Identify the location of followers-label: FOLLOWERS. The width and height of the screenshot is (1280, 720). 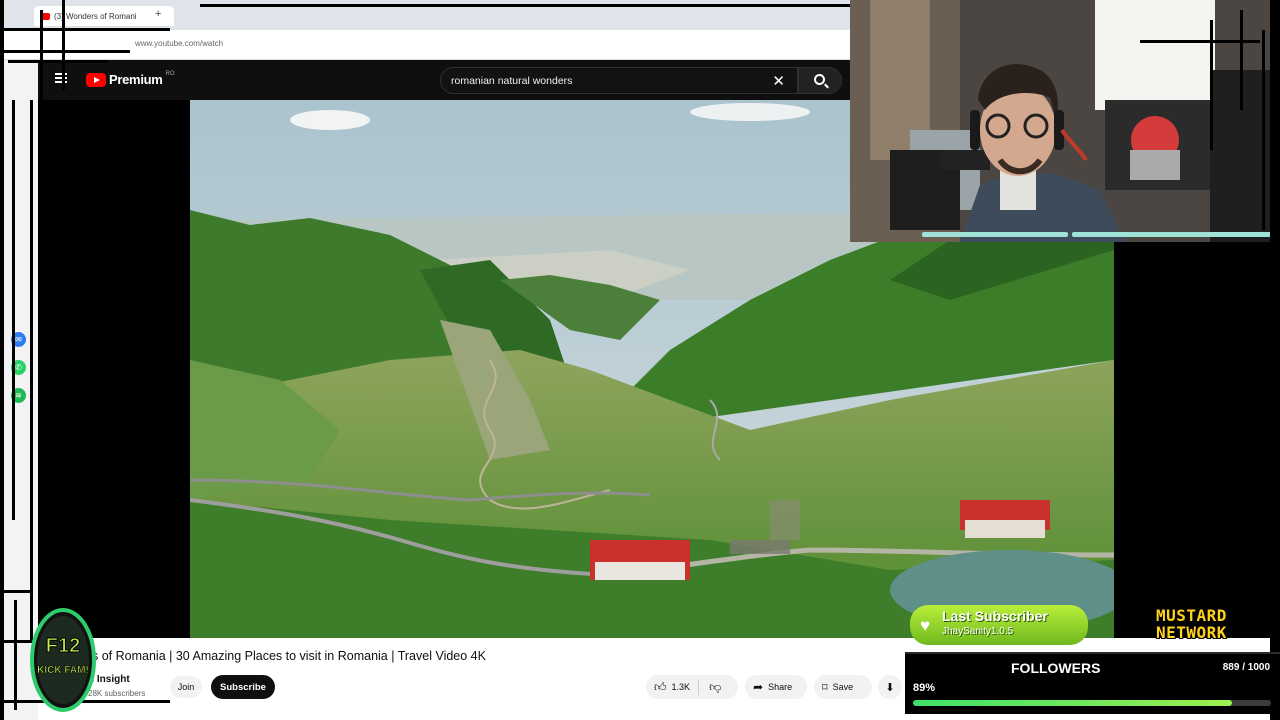
(1056, 668).